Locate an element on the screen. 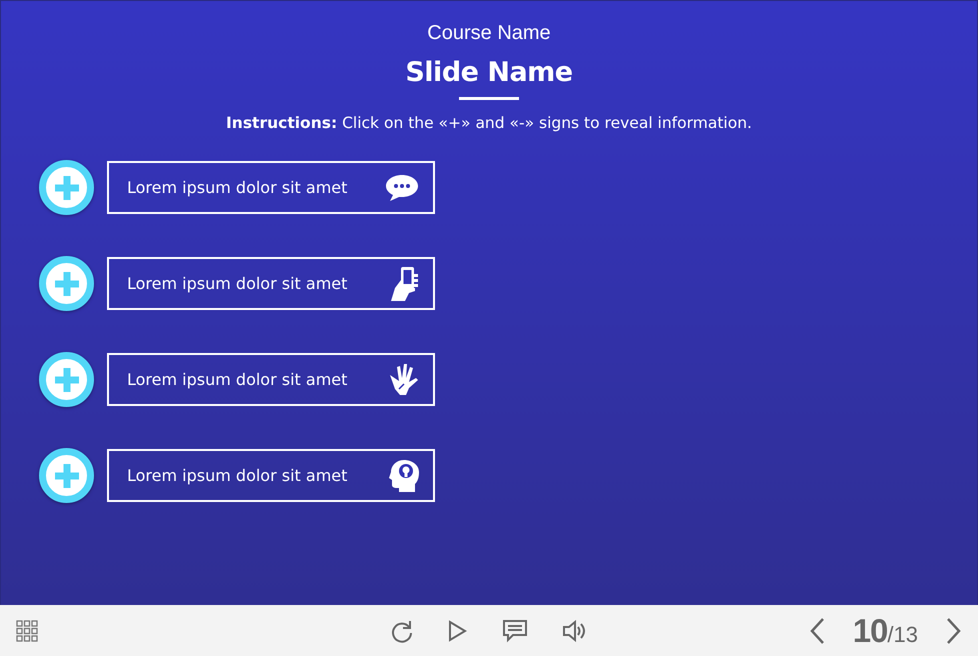  menu-grid-icon is located at coordinates (27, 631).